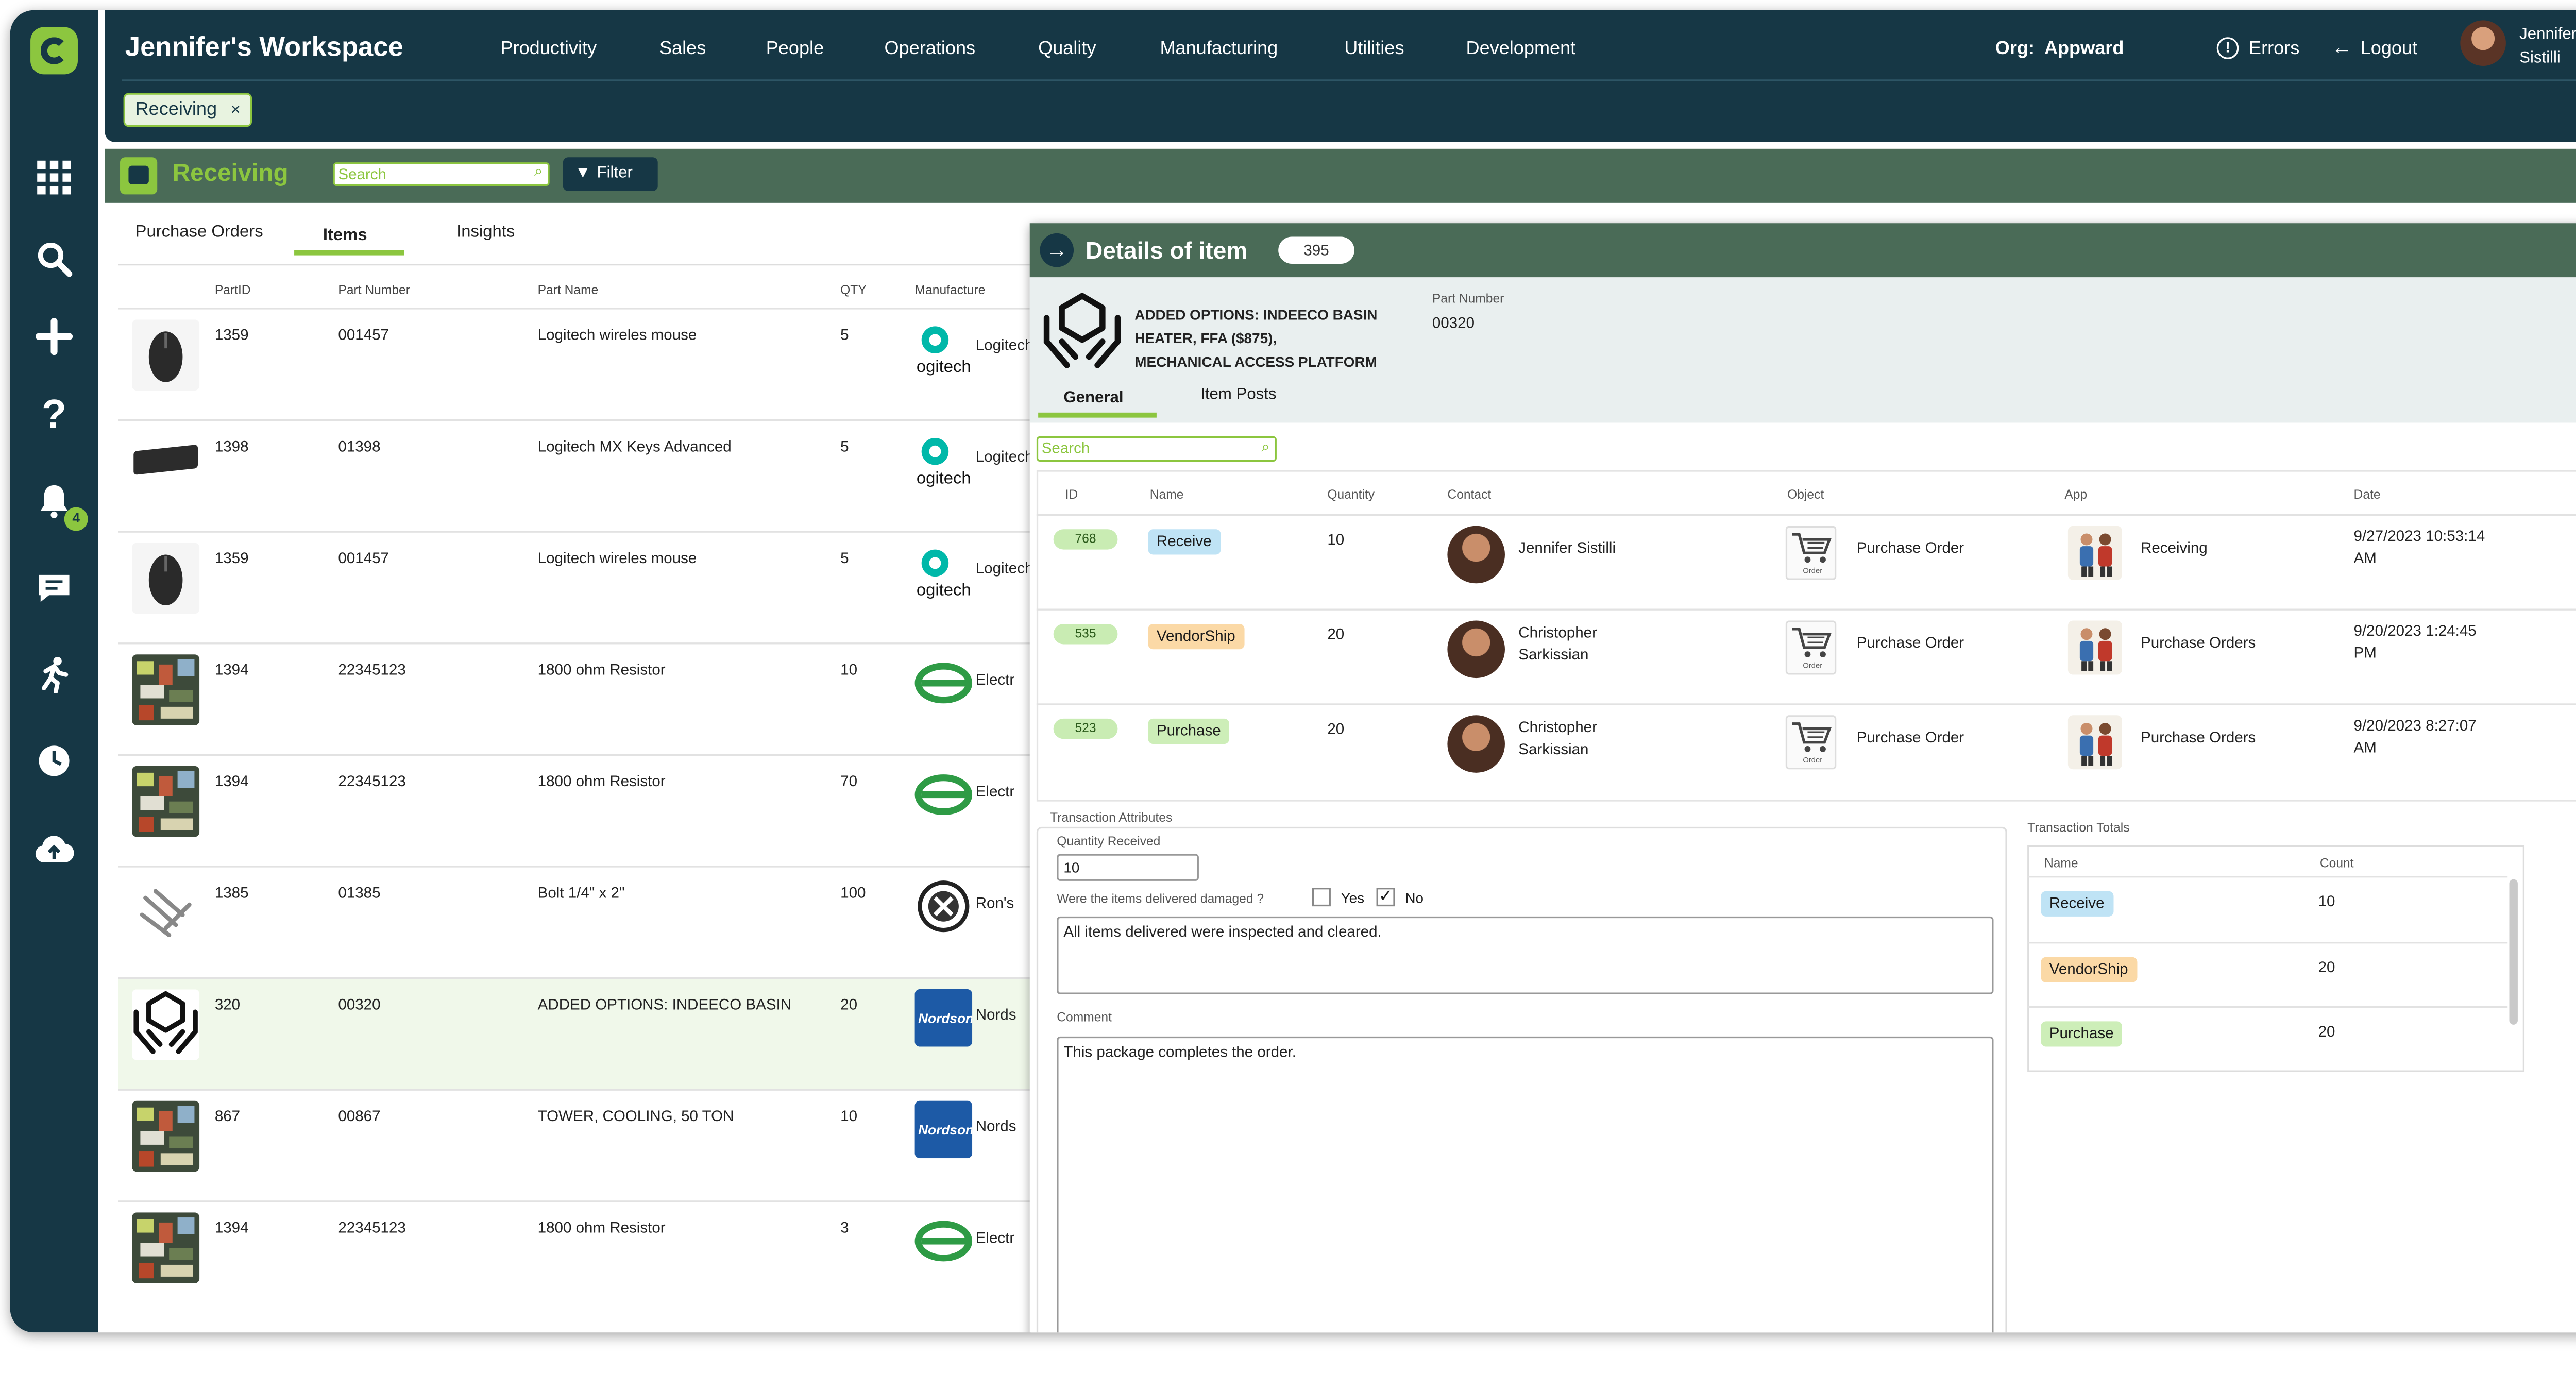 This screenshot has width=2576, height=1373. I want to click on filter-button: ▼ Filter, so click(610, 174).